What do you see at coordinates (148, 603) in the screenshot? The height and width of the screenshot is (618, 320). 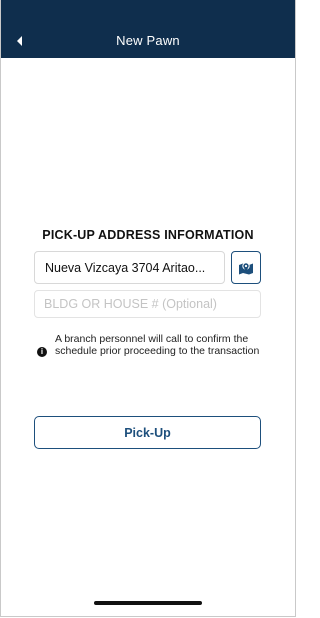 I see `home-indicator` at bounding box center [148, 603].